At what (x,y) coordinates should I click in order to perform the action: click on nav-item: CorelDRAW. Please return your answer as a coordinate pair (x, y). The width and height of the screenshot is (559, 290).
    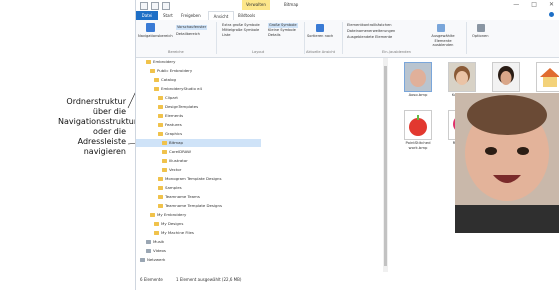
    Looking at the image, I should click on (198, 152).